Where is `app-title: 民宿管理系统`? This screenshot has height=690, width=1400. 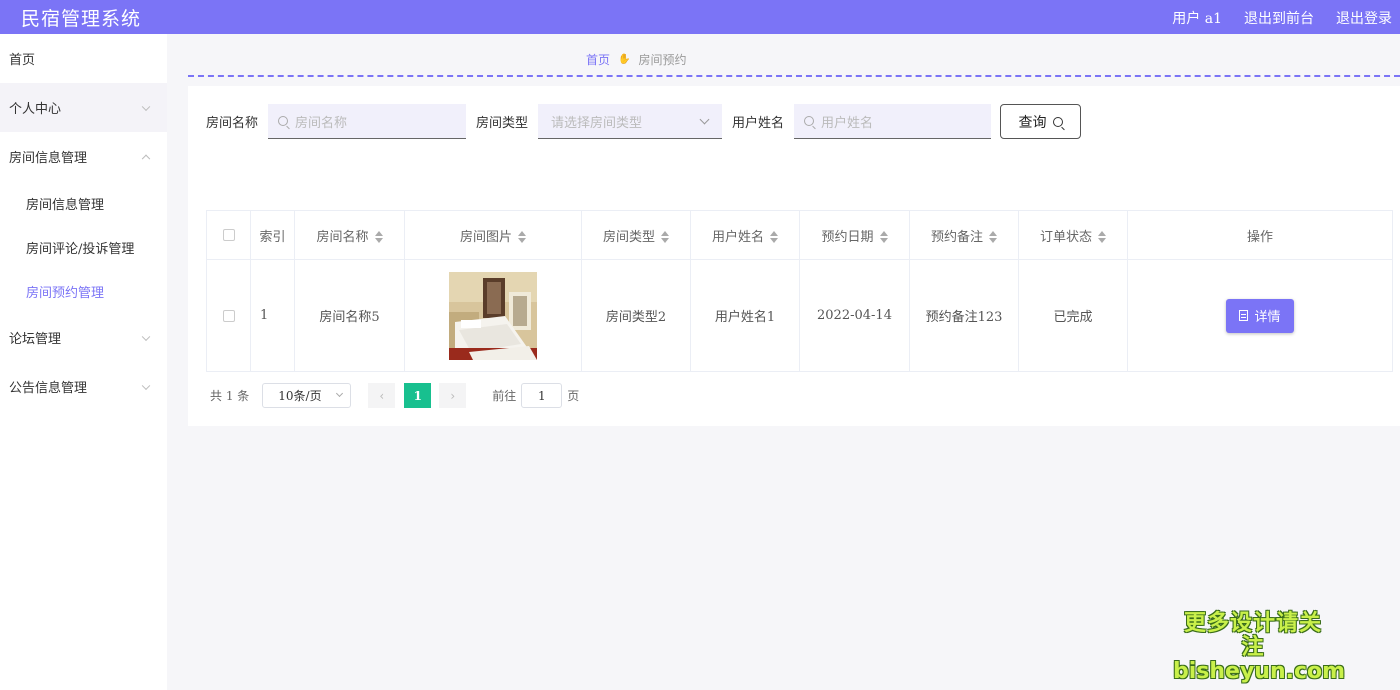
app-title: 民宿管理系统 is located at coordinates (81, 19).